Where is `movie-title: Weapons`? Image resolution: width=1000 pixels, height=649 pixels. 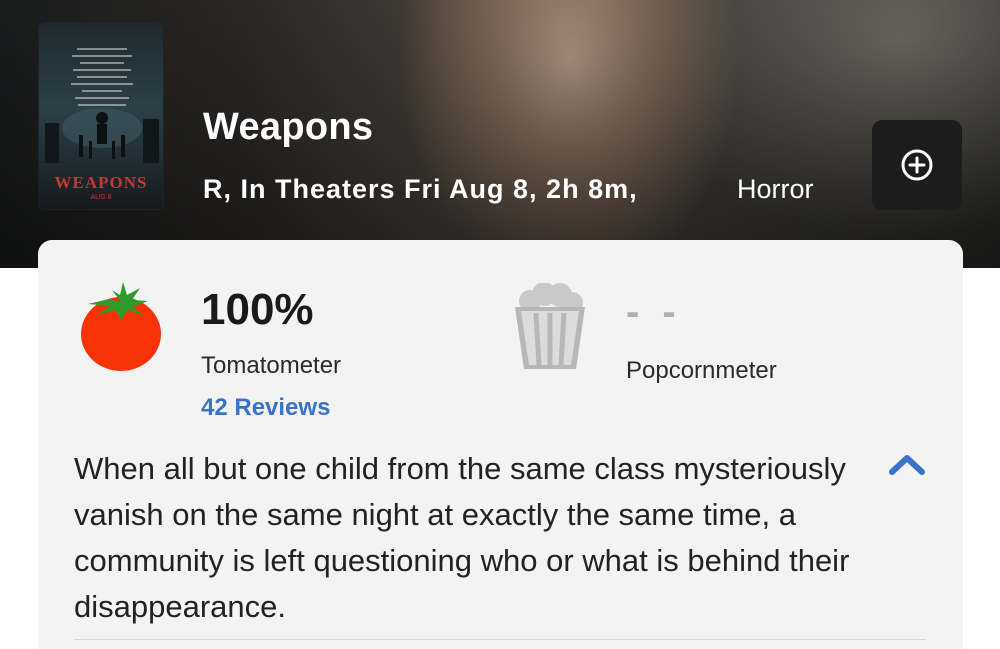 movie-title: Weapons is located at coordinates (288, 127).